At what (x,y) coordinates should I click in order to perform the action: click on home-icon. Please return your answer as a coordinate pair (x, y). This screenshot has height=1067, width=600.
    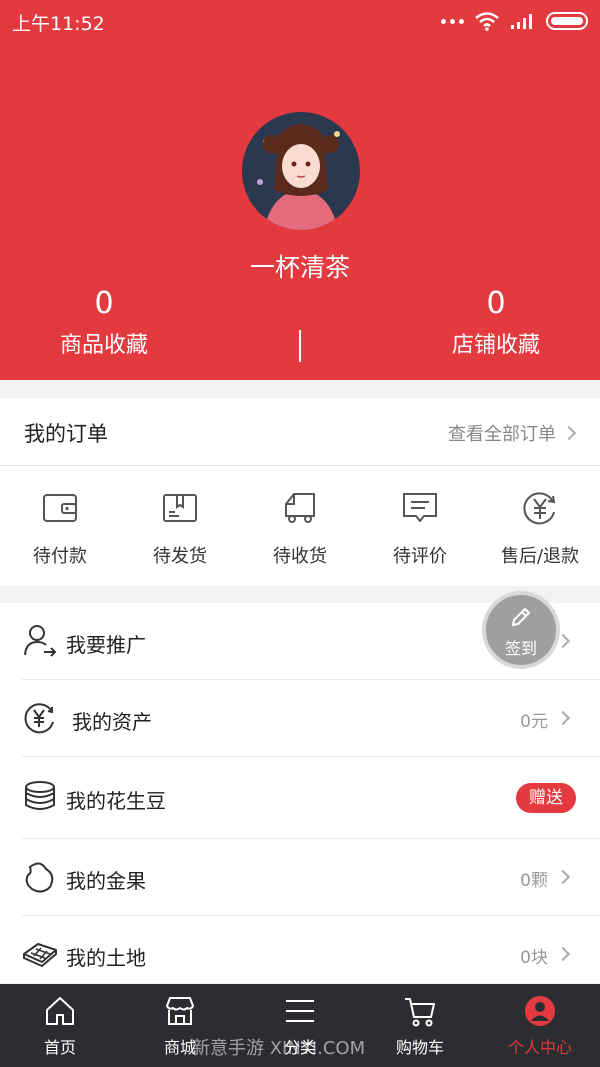
    Looking at the image, I should click on (60, 1011).